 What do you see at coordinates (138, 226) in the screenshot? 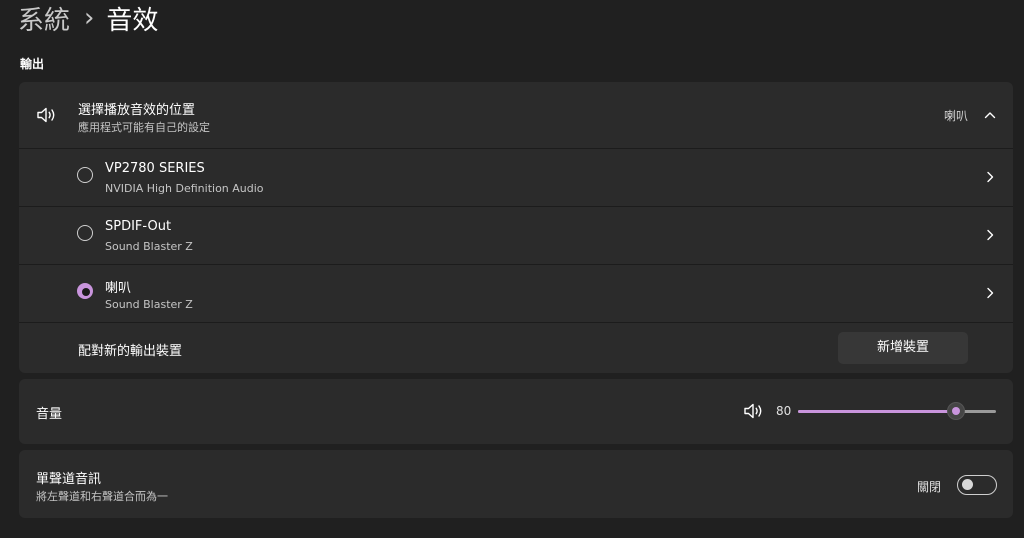
I see `device-name: SPDIF-Out` at bounding box center [138, 226].